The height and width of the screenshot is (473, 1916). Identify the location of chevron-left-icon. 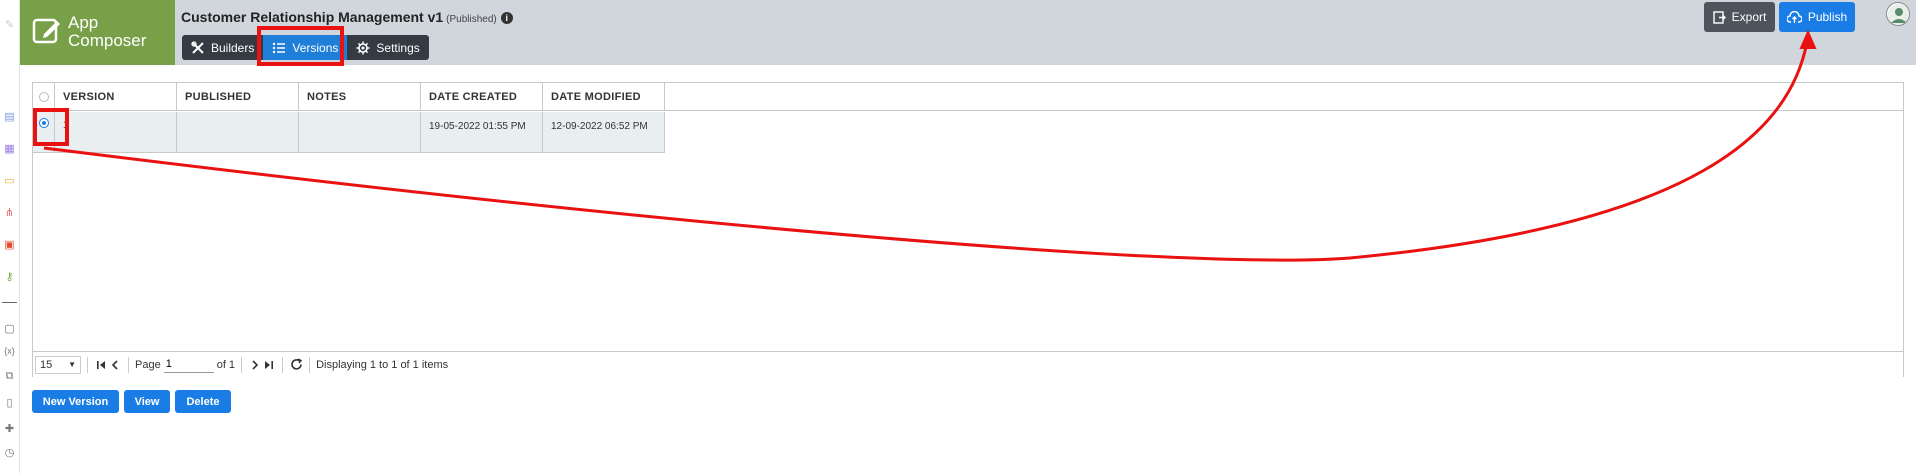
(114, 364).